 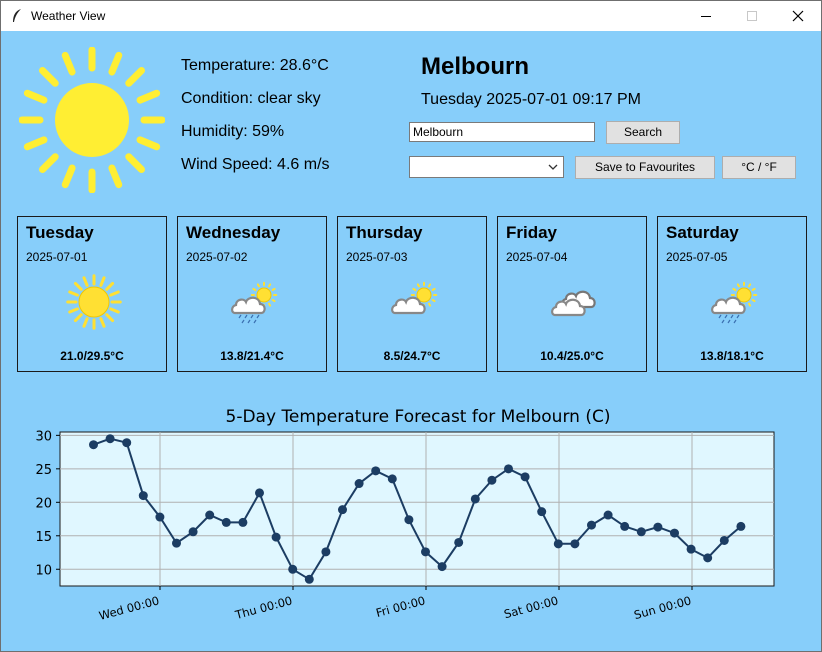 What do you see at coordinates (43, 470) in the screenshot?
I see `y-tick-label: 25` at bounding box center [43, 470].